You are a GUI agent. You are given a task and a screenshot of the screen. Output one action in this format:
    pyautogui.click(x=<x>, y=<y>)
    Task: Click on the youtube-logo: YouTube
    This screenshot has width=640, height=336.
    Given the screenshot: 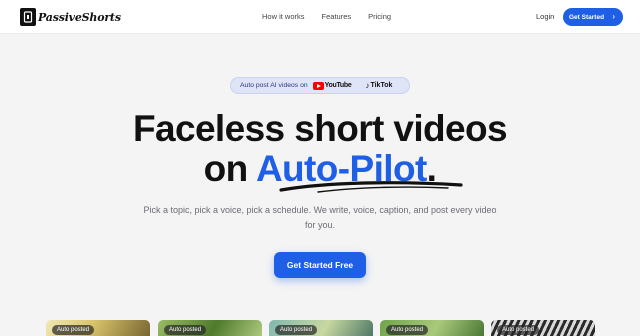 What is the action you would take?
    pyautogui.click(x=332, y=85)
    